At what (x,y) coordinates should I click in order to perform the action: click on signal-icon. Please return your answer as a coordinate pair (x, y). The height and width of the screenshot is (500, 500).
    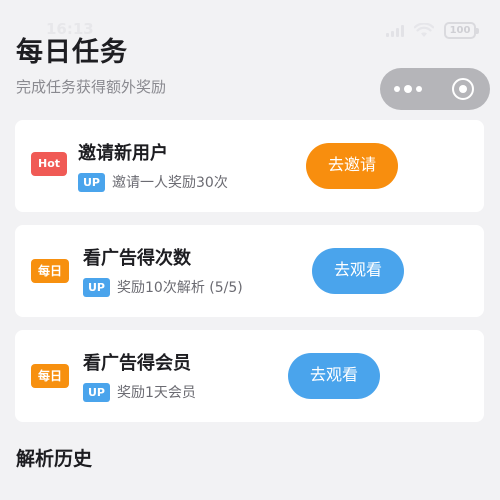
    Looking at the image, I should click on (395, 30).